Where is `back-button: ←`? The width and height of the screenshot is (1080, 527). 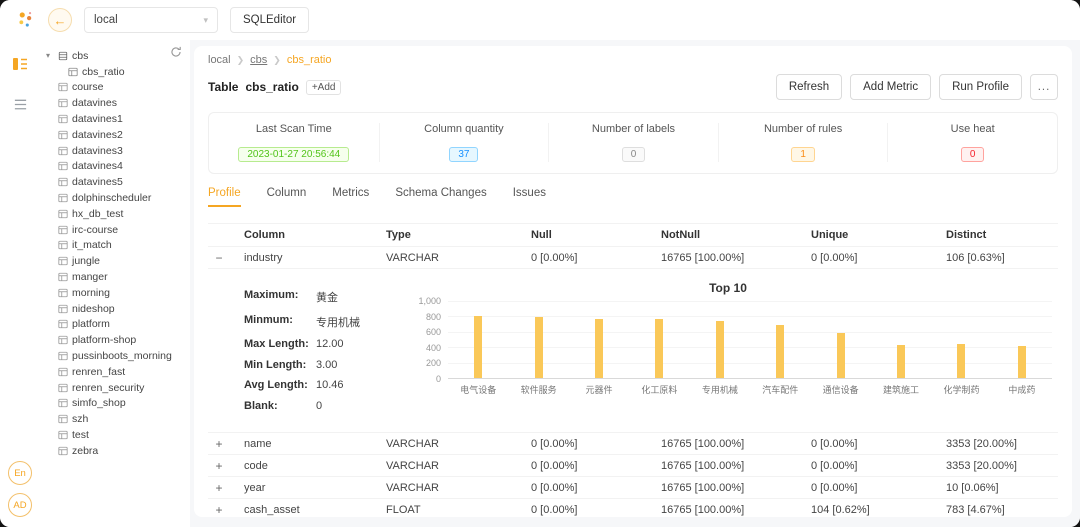 back-button: ← is located at coordinates (60, 20).